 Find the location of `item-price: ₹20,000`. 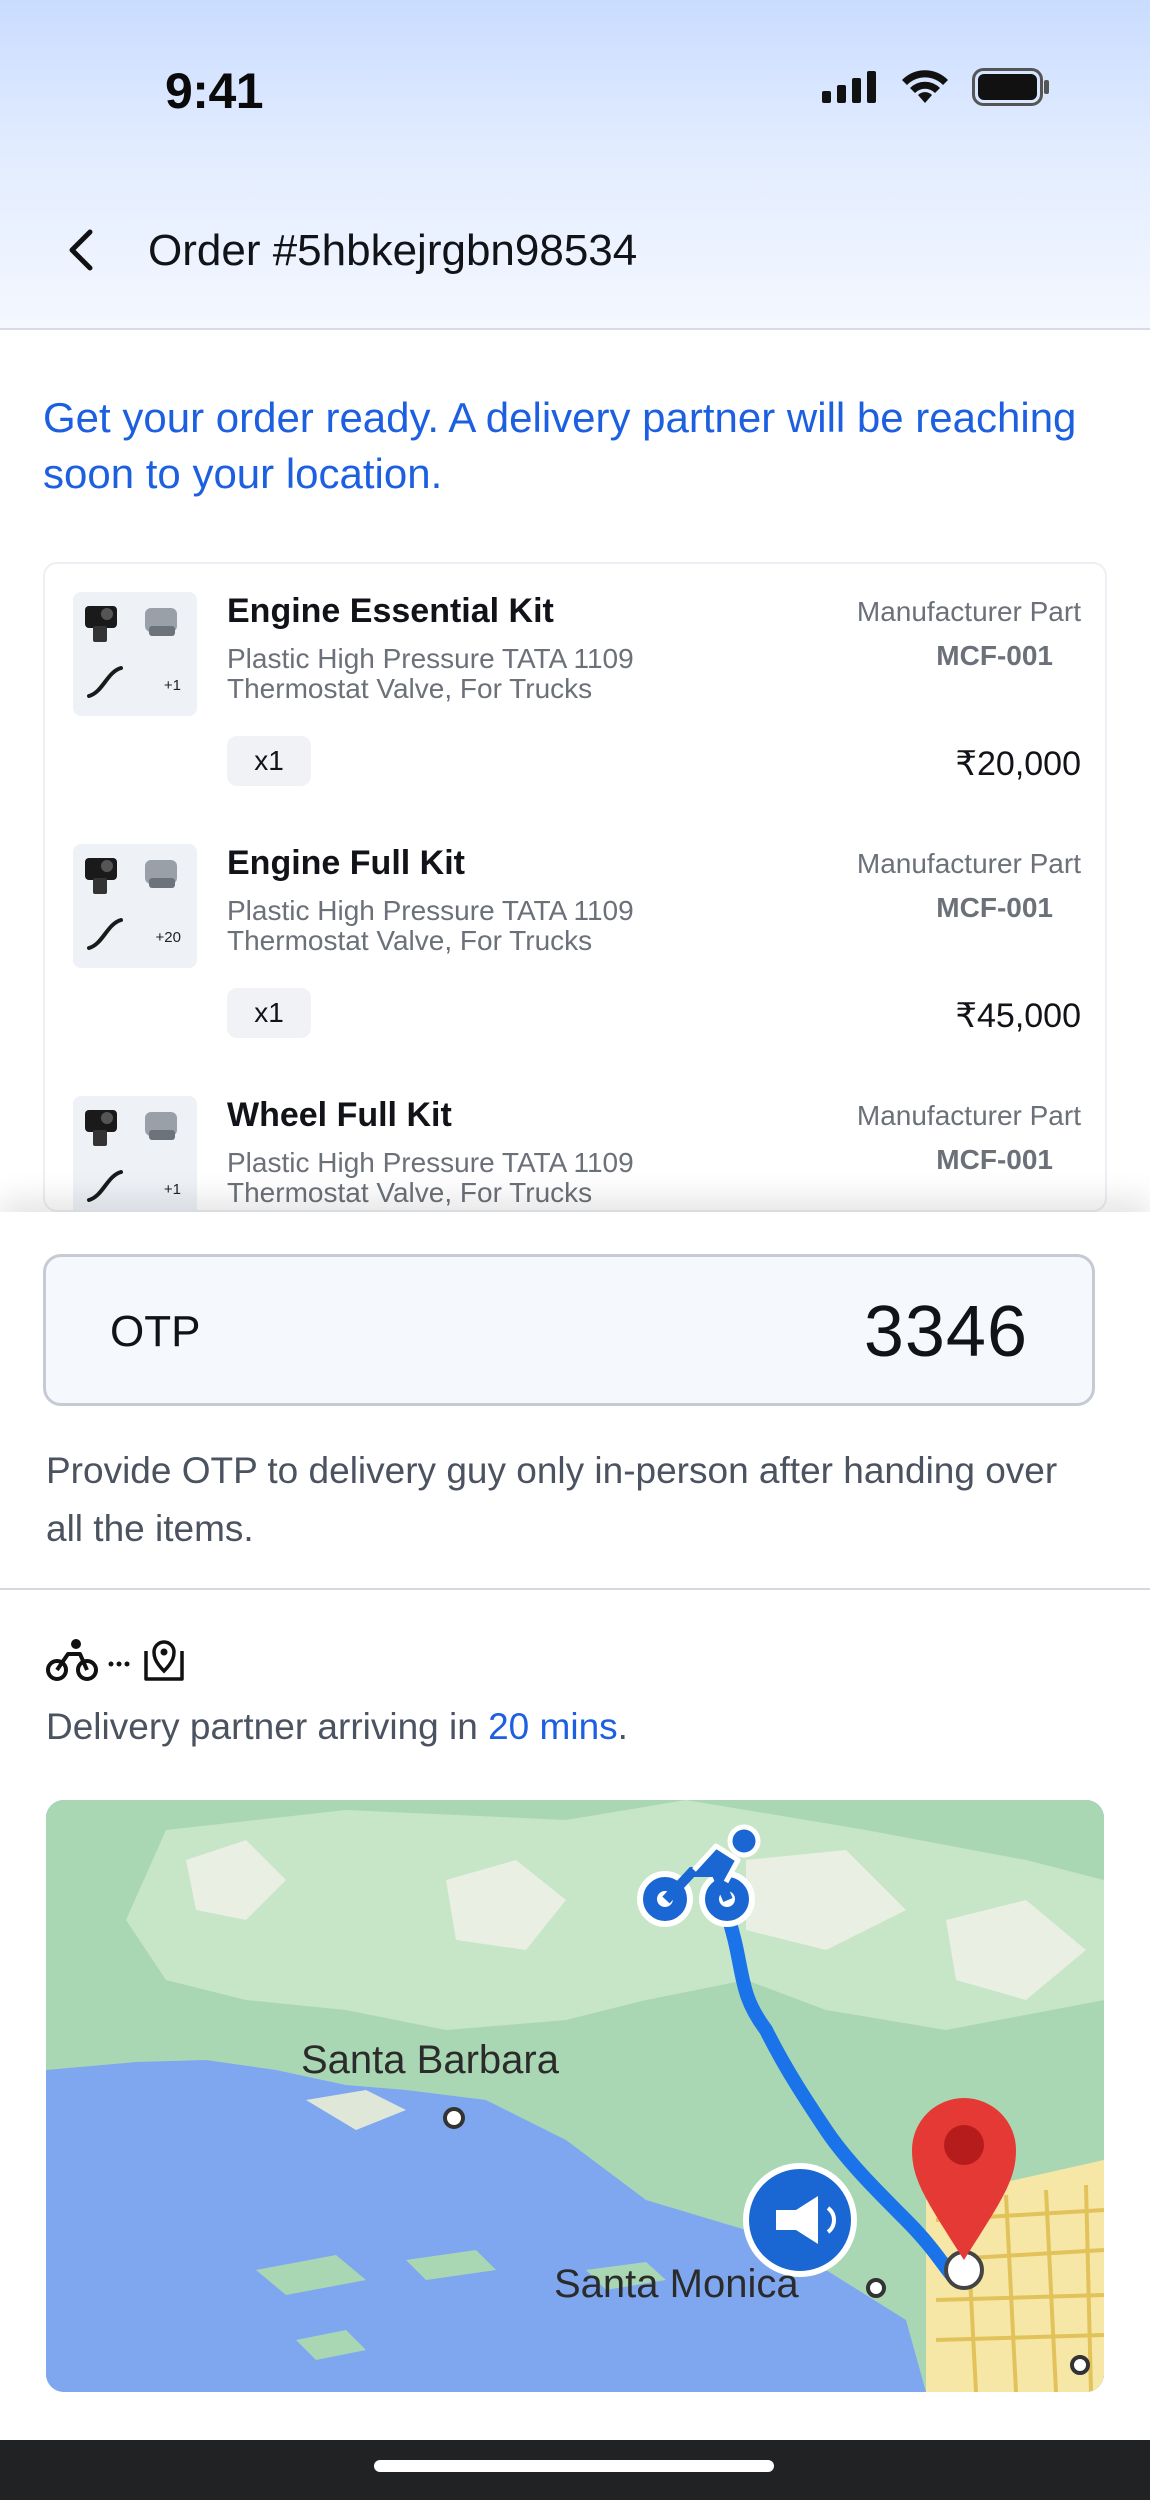

item-price: ₹20,000 is located at coordinates (1018, 764).